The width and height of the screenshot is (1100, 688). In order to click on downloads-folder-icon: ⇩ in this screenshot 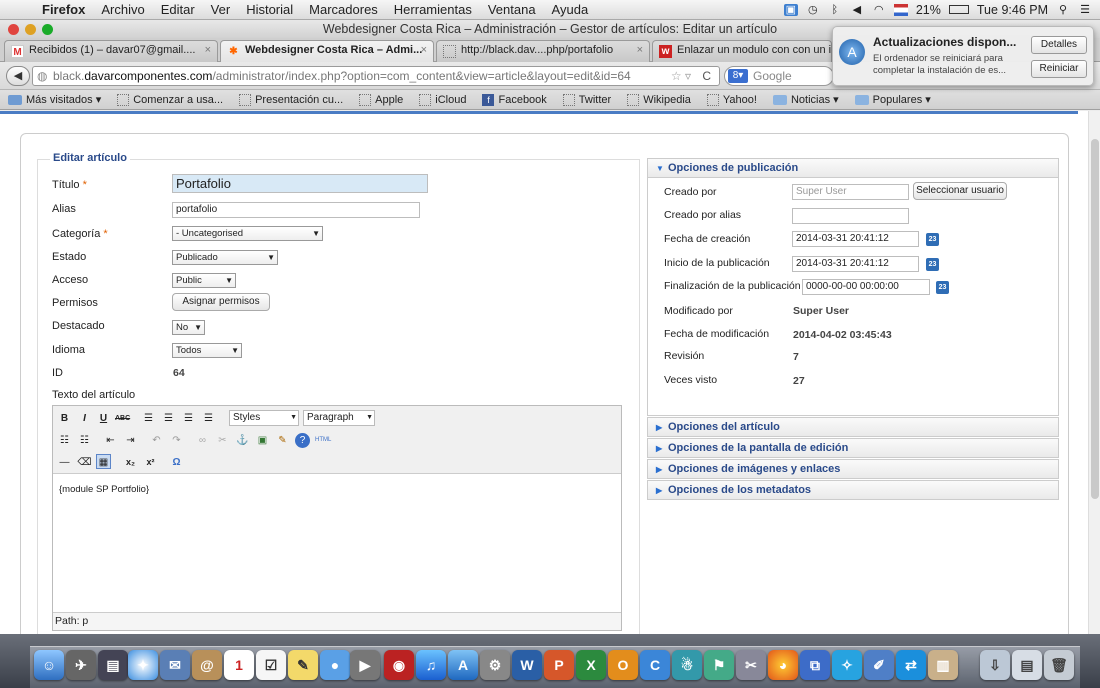, I will do `click(995, 665)`.